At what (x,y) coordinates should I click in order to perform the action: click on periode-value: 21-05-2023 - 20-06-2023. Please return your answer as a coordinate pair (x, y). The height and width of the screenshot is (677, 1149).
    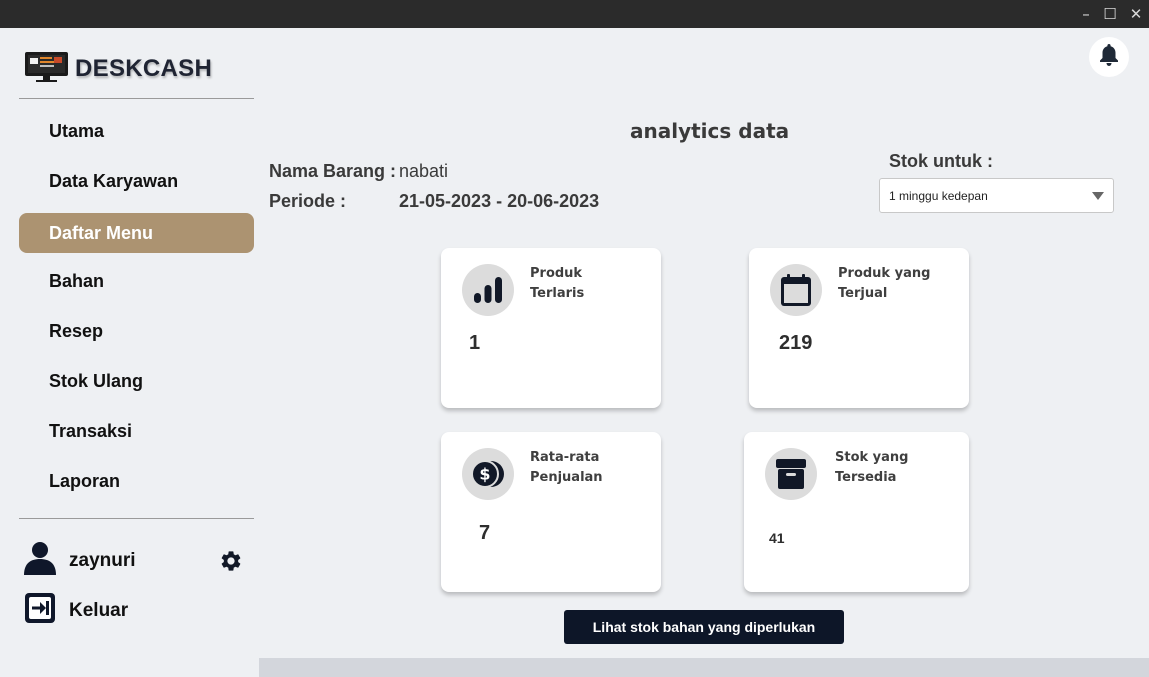
    Looking at the image, I should click on (499, 201).